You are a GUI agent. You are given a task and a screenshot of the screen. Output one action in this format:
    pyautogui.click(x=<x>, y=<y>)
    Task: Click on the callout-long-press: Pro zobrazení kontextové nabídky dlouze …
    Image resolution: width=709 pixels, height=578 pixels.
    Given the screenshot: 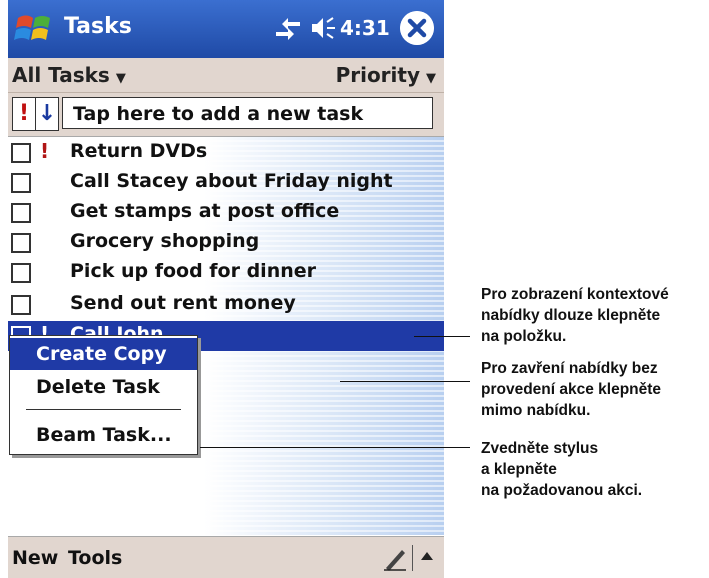 What is the action you would take?
    pyautogui.click(x=575, y=315)
    